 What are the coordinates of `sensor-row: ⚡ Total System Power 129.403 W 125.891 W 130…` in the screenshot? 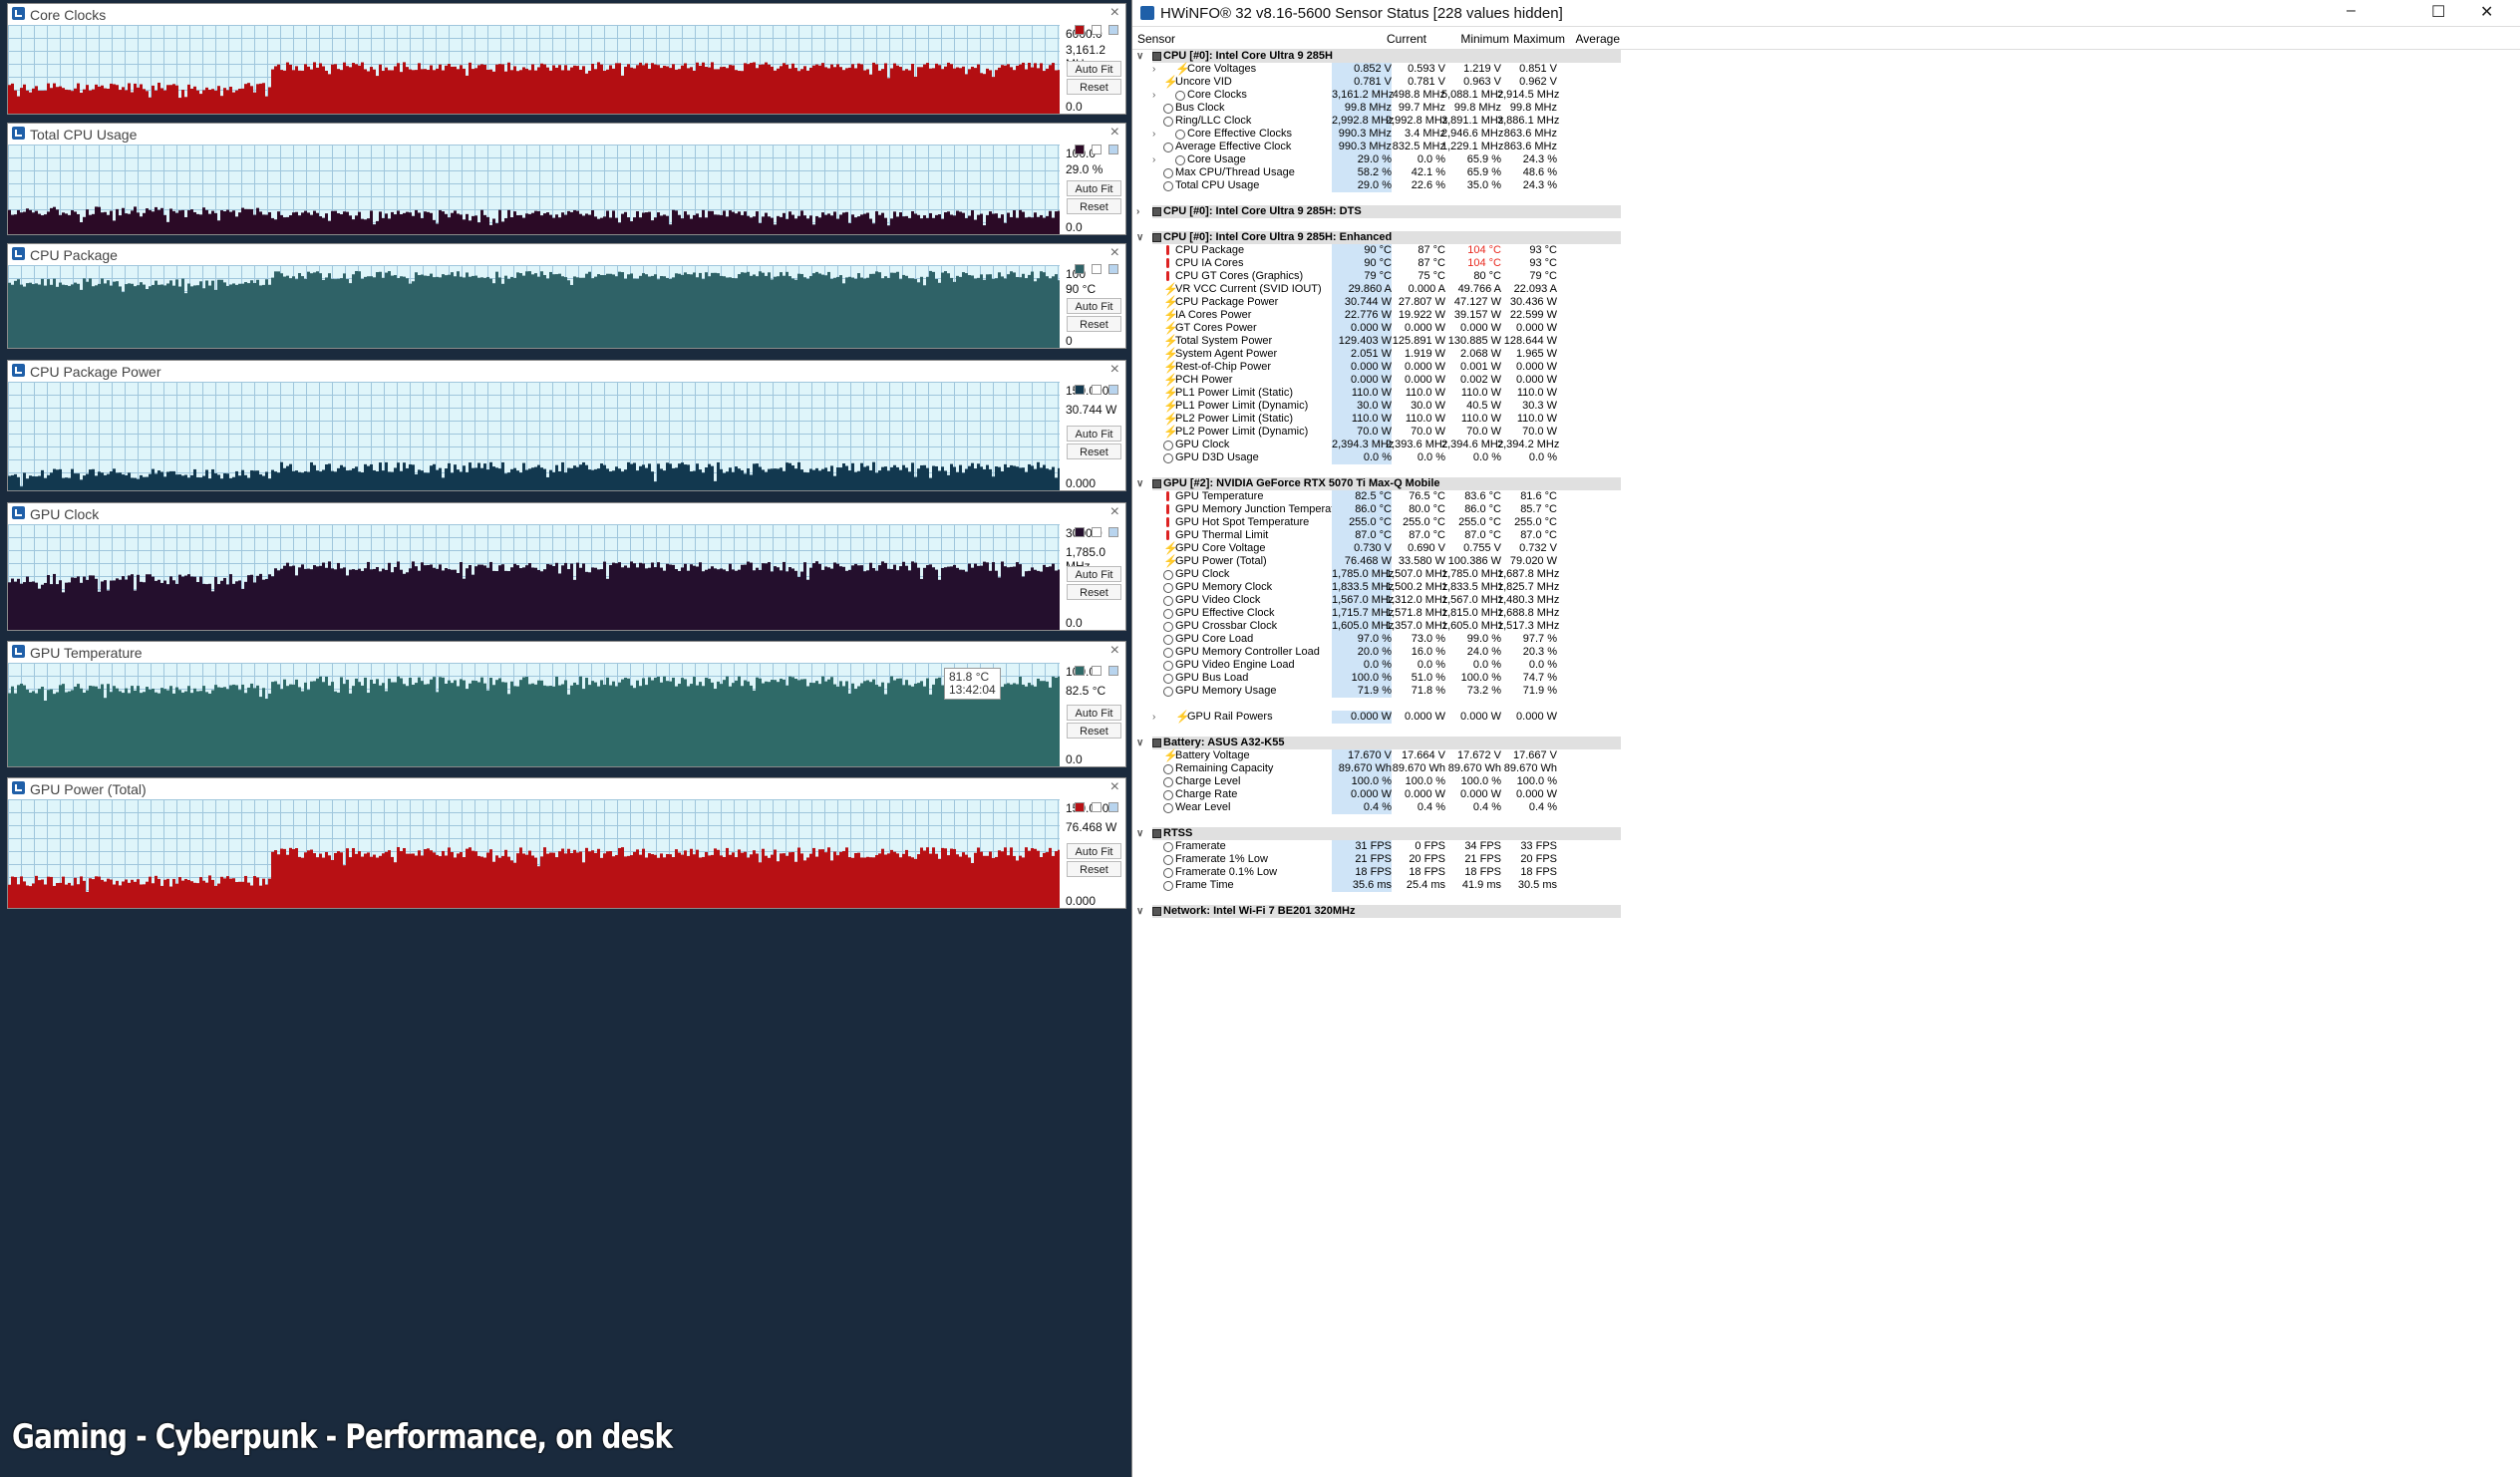 It's located at (1826, 341).